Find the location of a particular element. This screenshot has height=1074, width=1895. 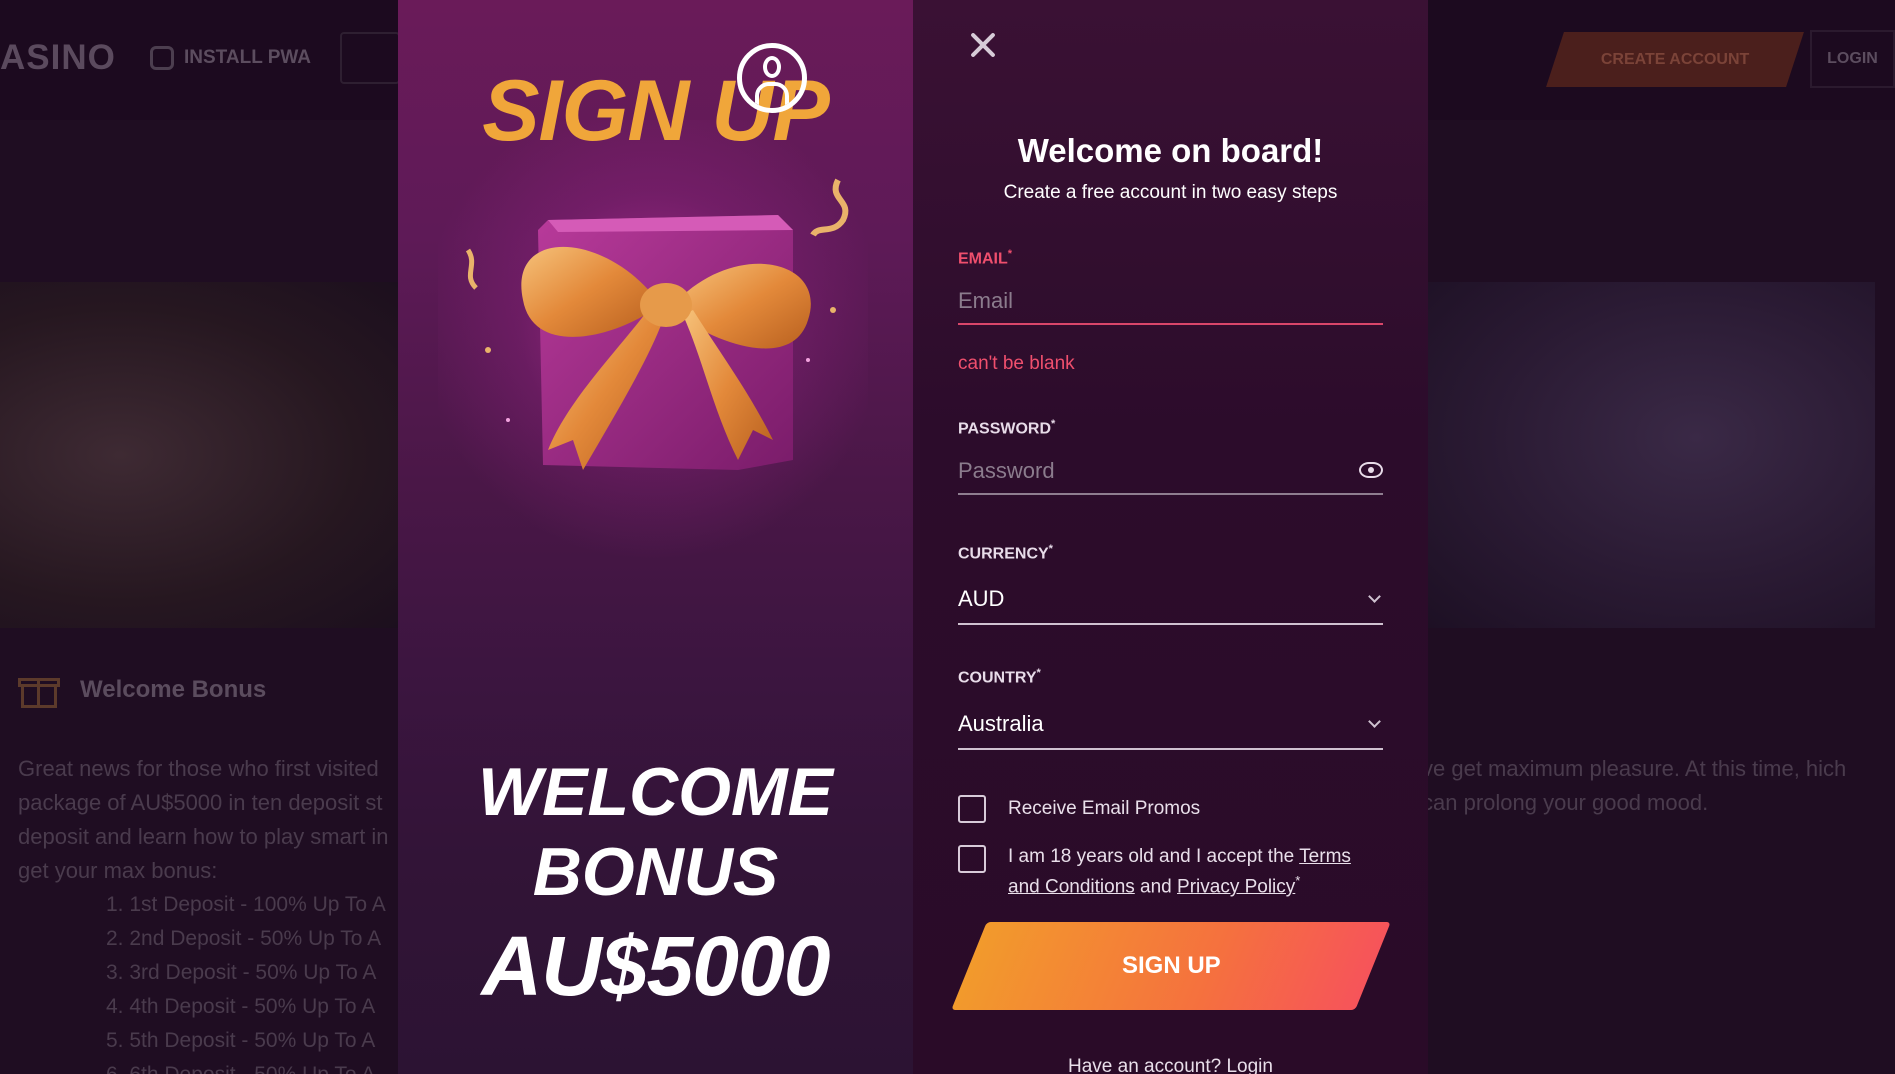

password-label: PASSWORD* is located at coordinates (1006, 428).